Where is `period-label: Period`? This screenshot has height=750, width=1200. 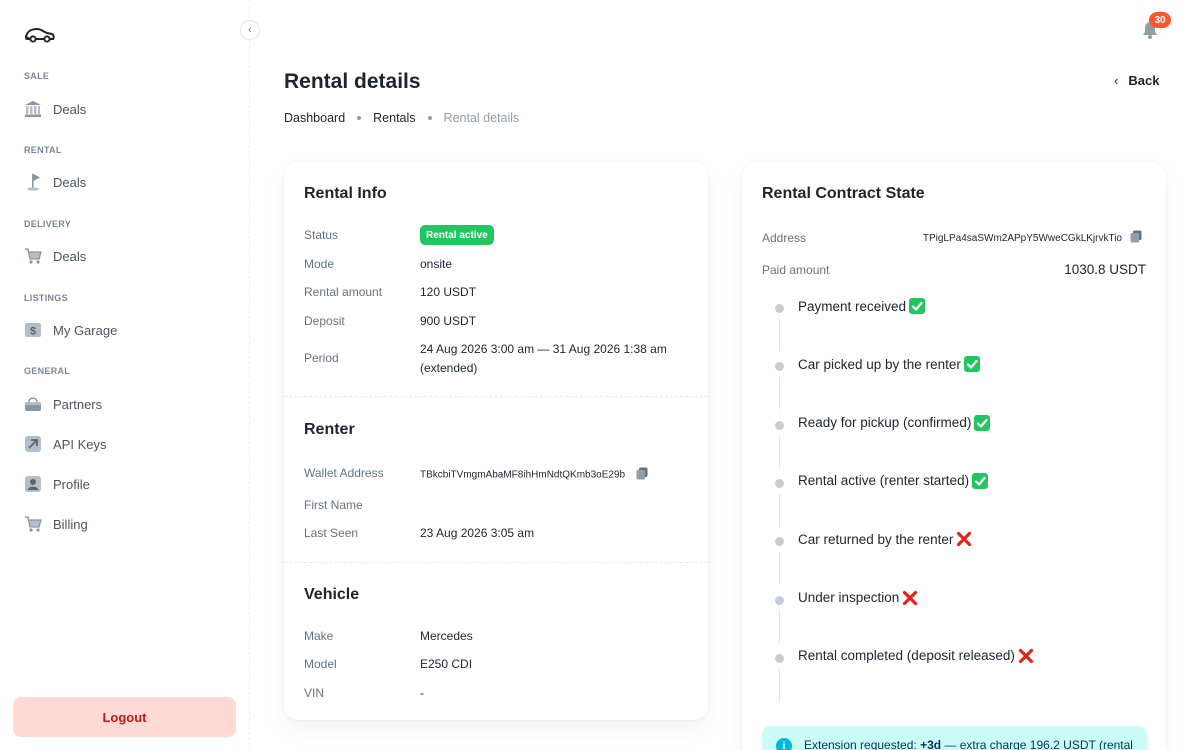 period-label: Period is located at coordinates (321, 358).